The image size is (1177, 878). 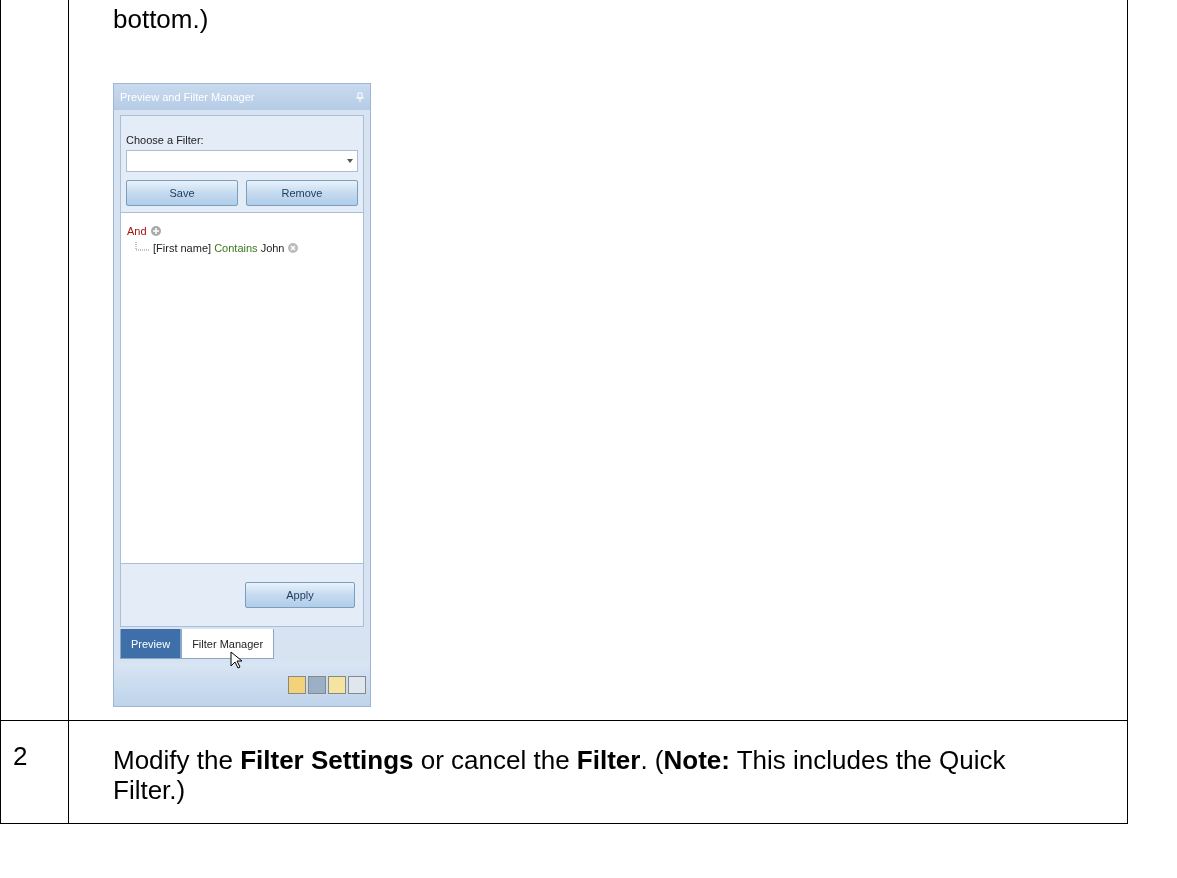 What do you see at coordinates (182, 193) in the screenshot?
I see `panel-button: Save` at bounding box center [182, 193].